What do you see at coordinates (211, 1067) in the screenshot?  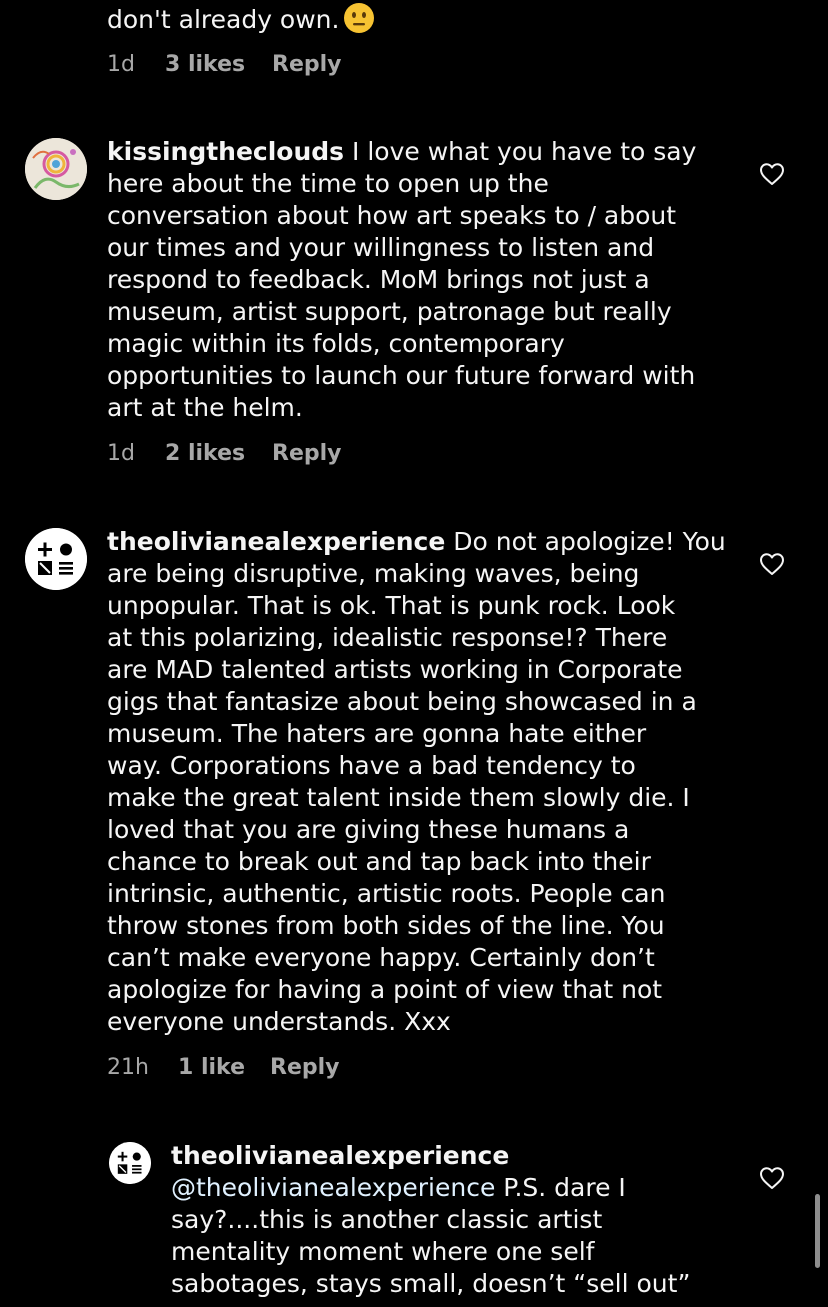 I see `likes-count-link: 1 like` at bounding box center [211, 1067].